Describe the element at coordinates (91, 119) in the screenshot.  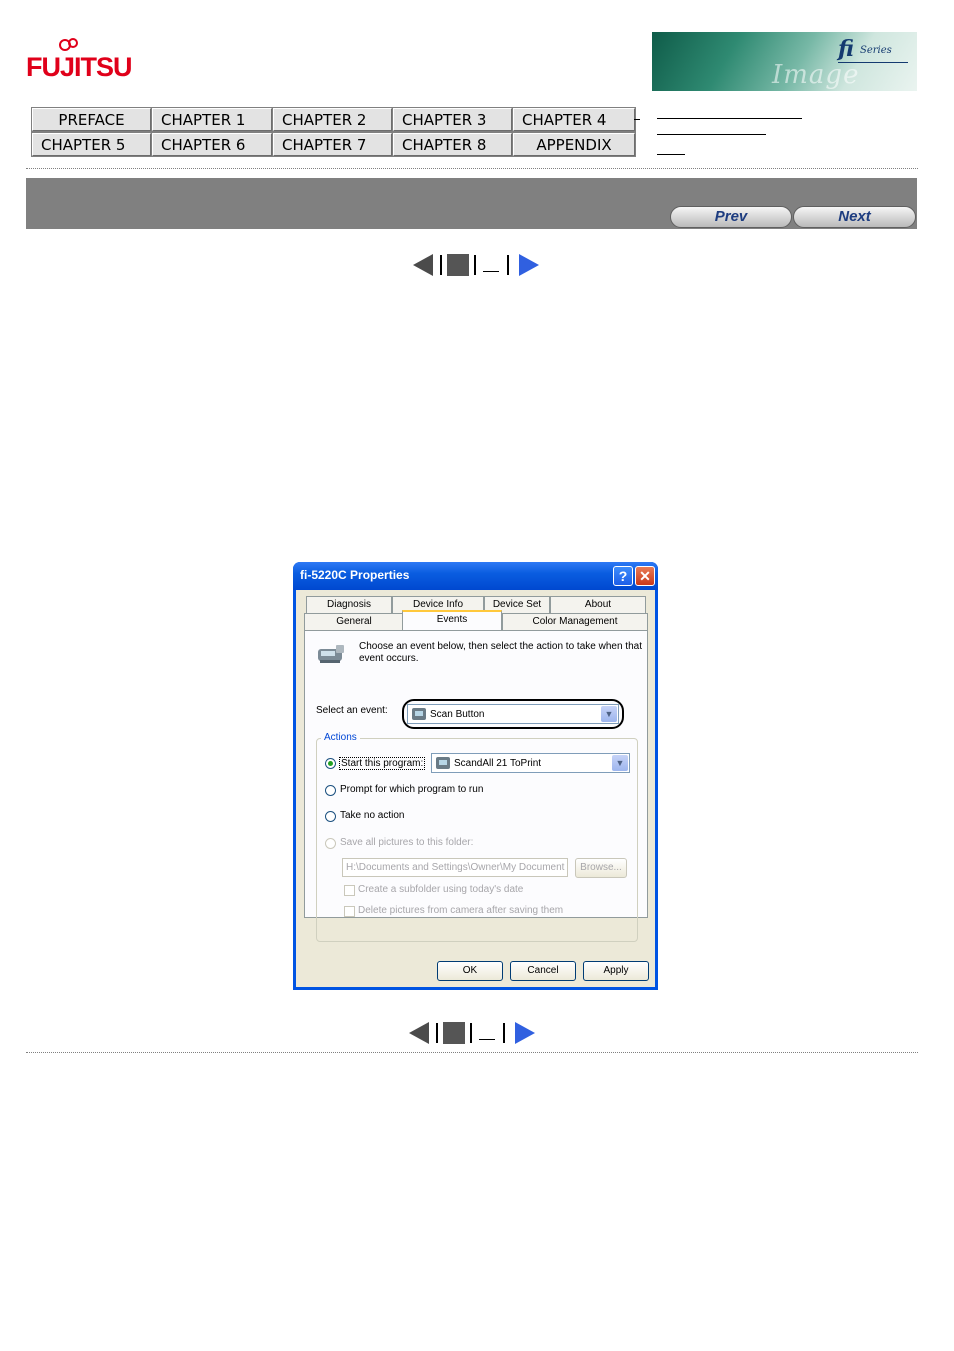
I see `chapter-nav-preface: PREFACE` at that location.